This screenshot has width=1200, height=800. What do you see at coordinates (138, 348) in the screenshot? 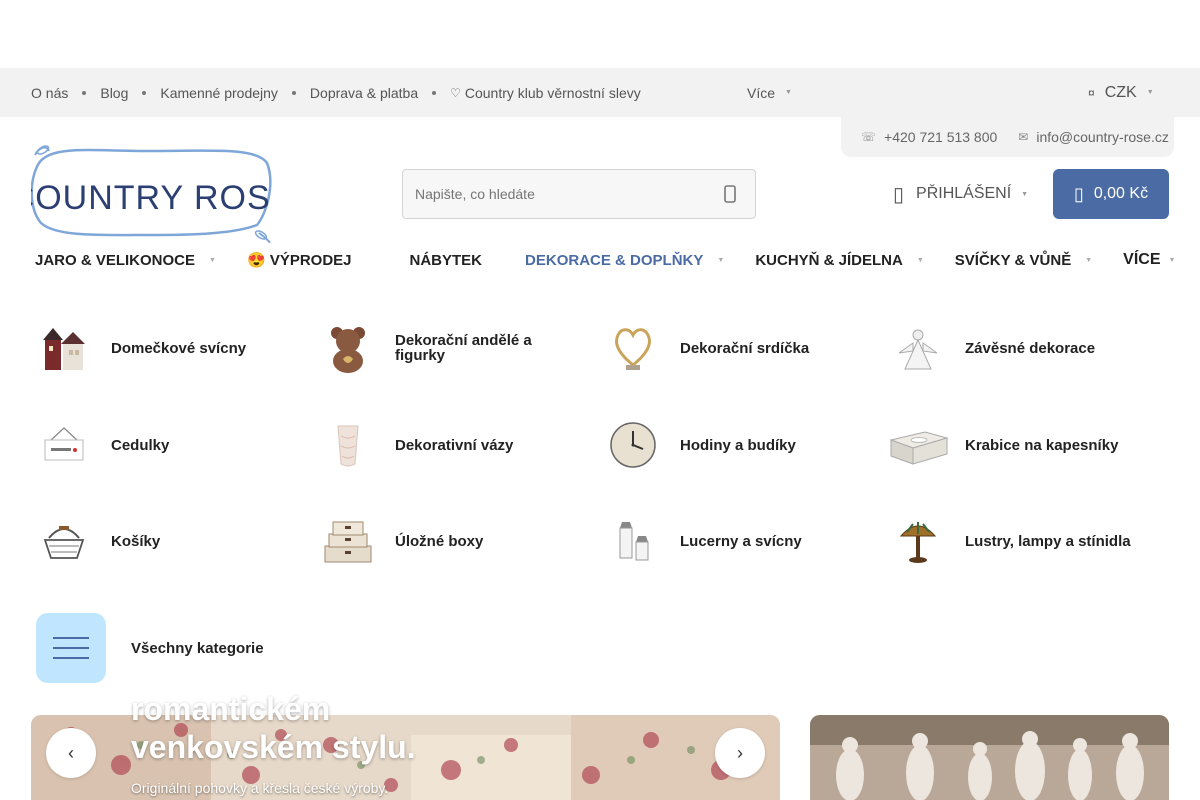
I see `category-house-candle-holders: Domečkové svícny` at bounding box center [138, 348].